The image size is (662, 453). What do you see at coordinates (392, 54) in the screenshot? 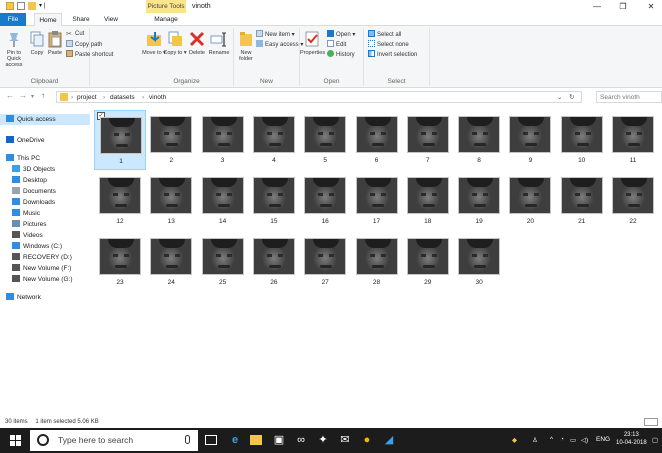
I see `invert-selection-button: Invert selection` at bounding box center [392, 54].